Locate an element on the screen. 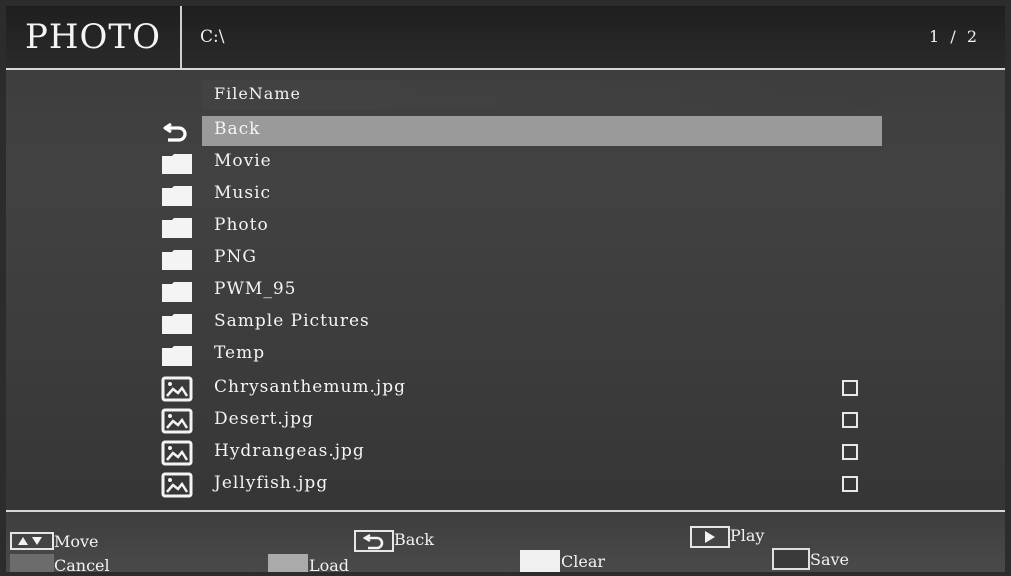 Image resolution: width=1011 pixels, height=576 pixels. list-item-folder: PWM_95 is located at coordinates (505, 290).